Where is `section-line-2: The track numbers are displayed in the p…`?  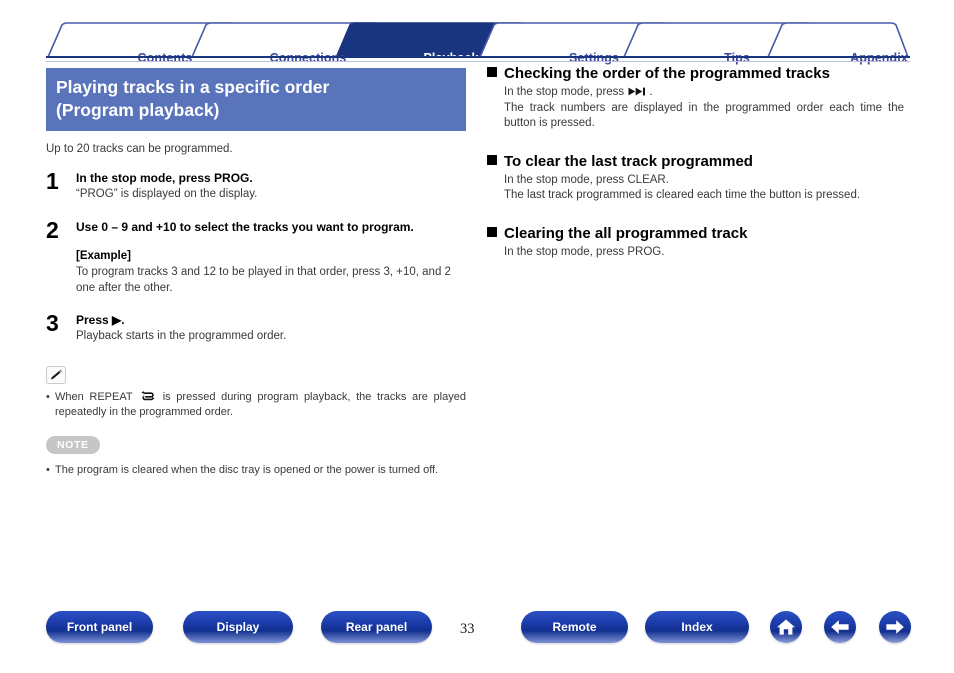
section-line-2: The track numbers are displayed in the p… is located at coordinates (704, 115).